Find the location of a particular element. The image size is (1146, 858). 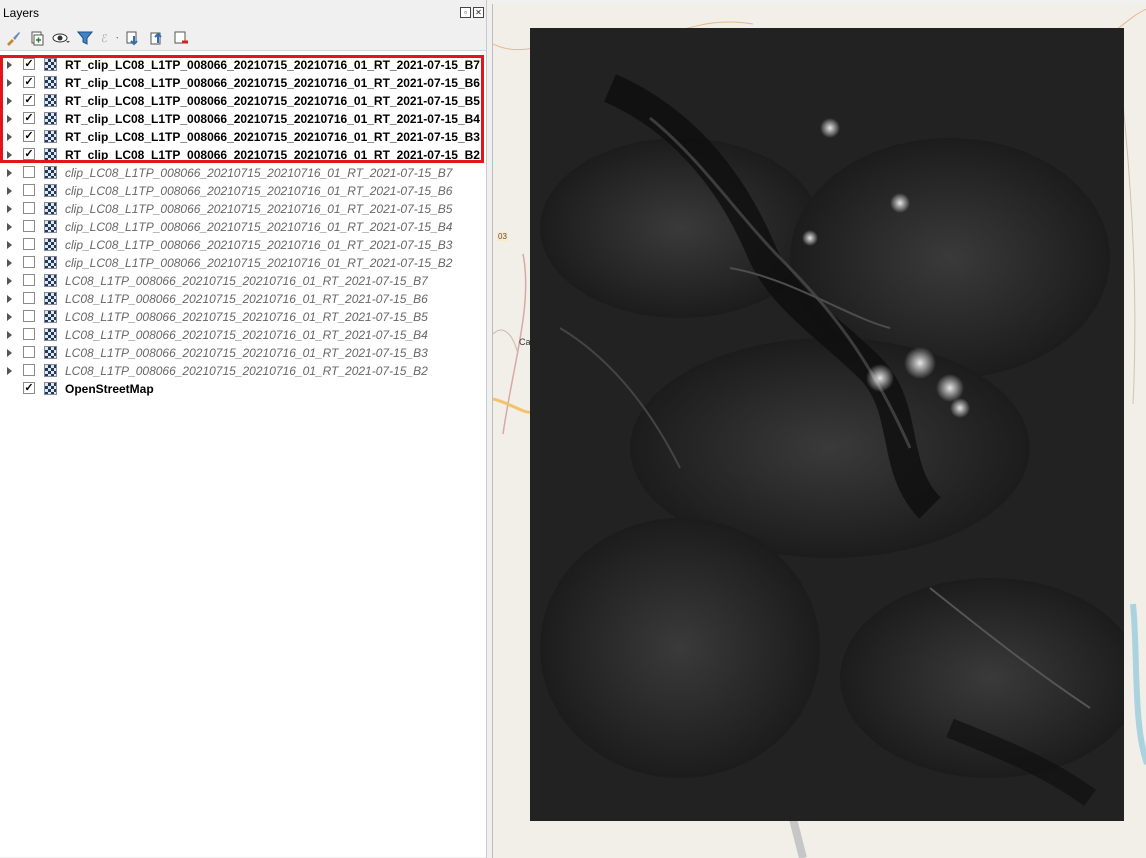

collapse-all-icon is located at coordinates (157, 38).